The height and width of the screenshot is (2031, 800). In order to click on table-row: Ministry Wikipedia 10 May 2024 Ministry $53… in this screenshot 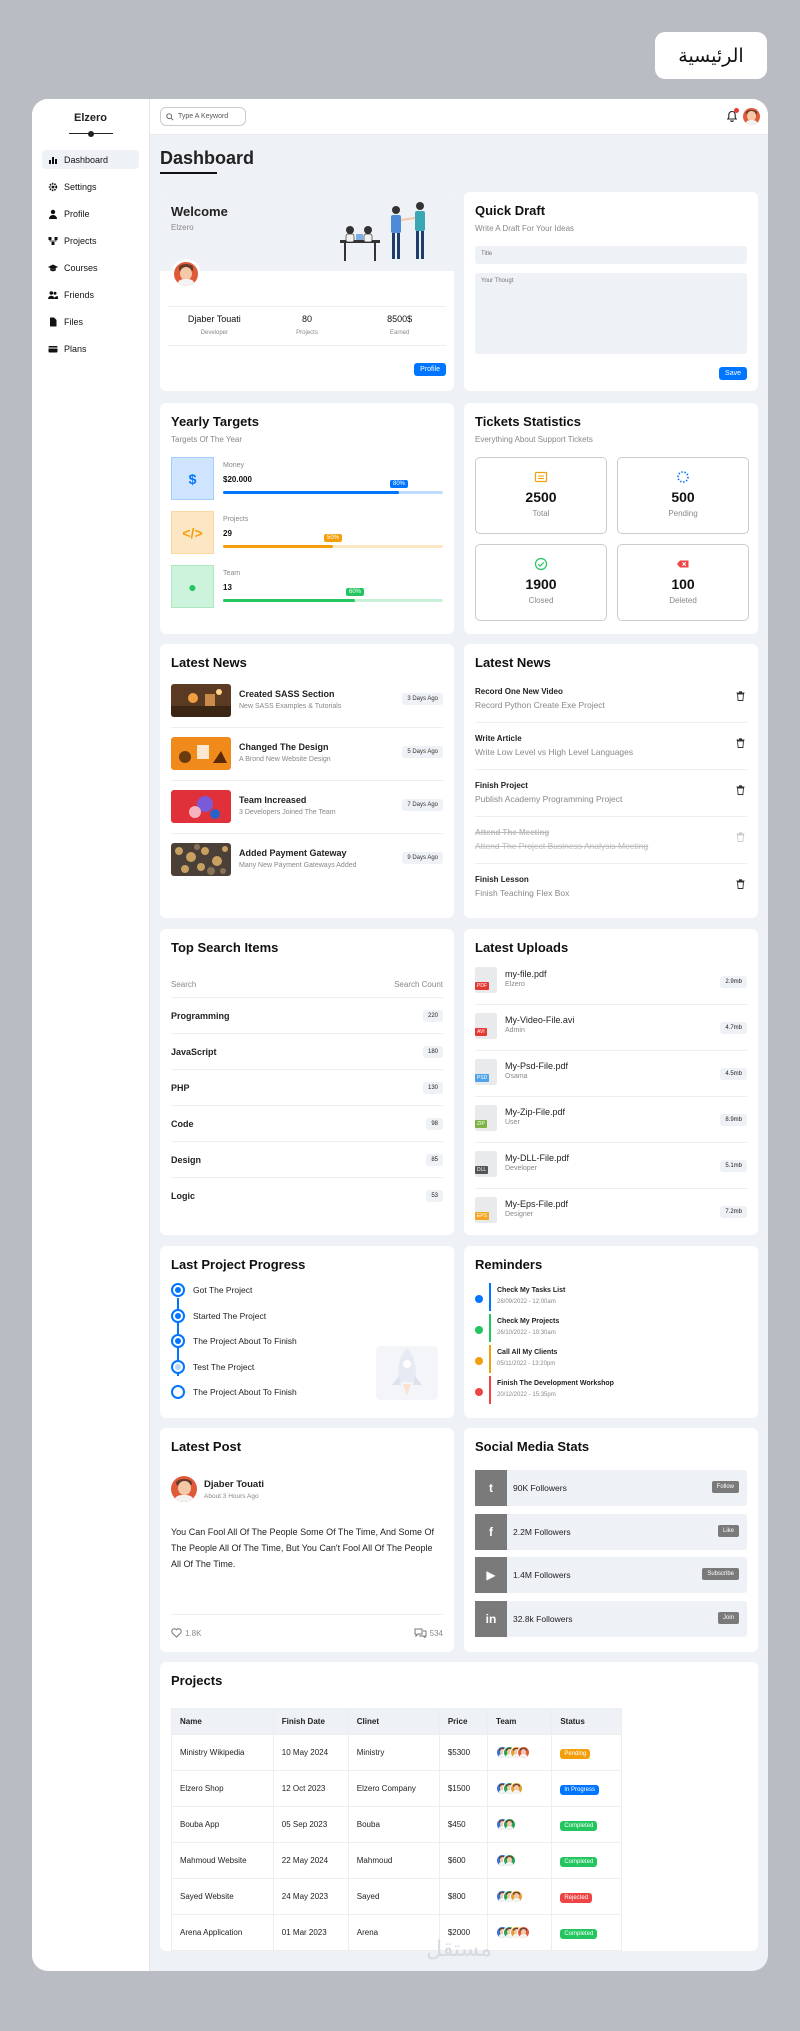, I will do `click(396, 1752)`.